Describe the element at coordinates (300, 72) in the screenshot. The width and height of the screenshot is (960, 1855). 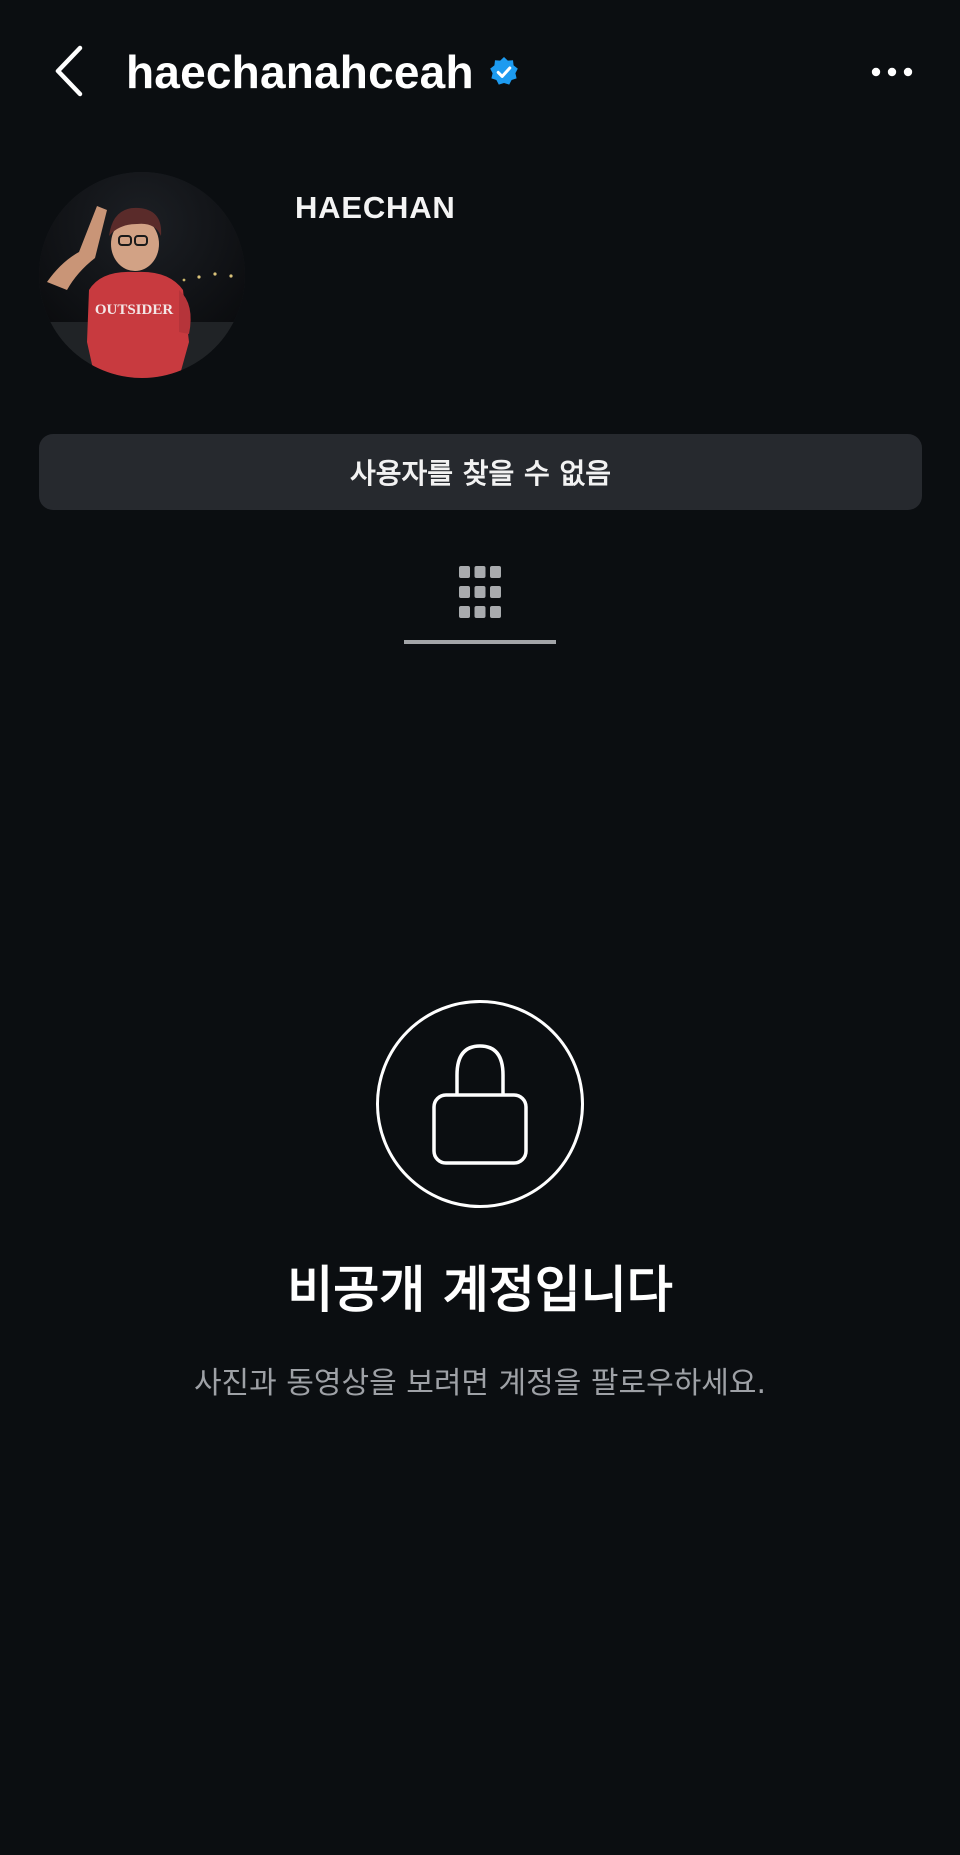
I see `username: haechanahceah` at that location.